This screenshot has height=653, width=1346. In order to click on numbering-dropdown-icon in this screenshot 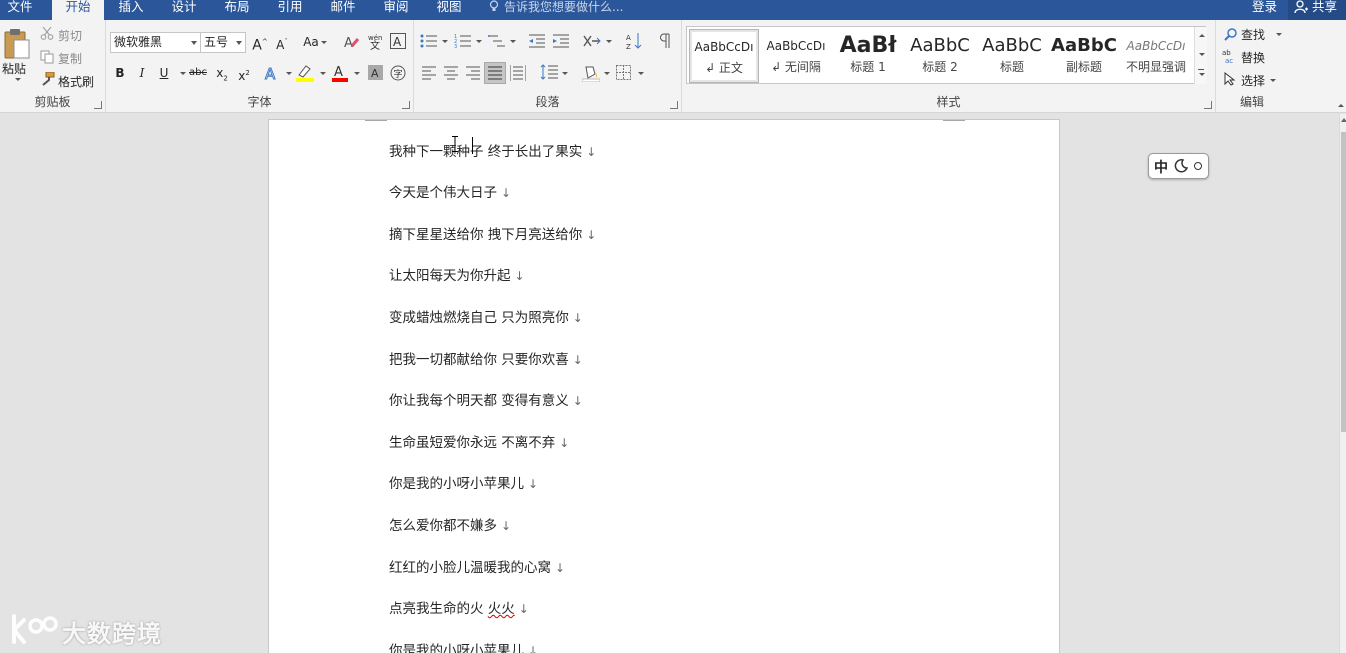, I will do `click(479, 41)`.